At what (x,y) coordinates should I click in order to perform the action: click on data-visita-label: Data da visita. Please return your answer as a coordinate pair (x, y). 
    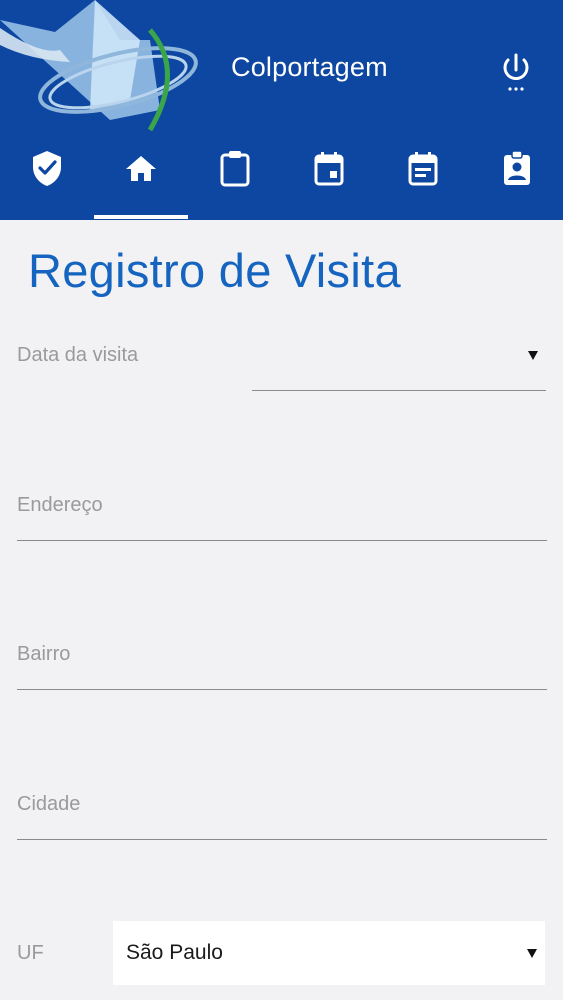
    Looking at the image, I should click on (78, 355).